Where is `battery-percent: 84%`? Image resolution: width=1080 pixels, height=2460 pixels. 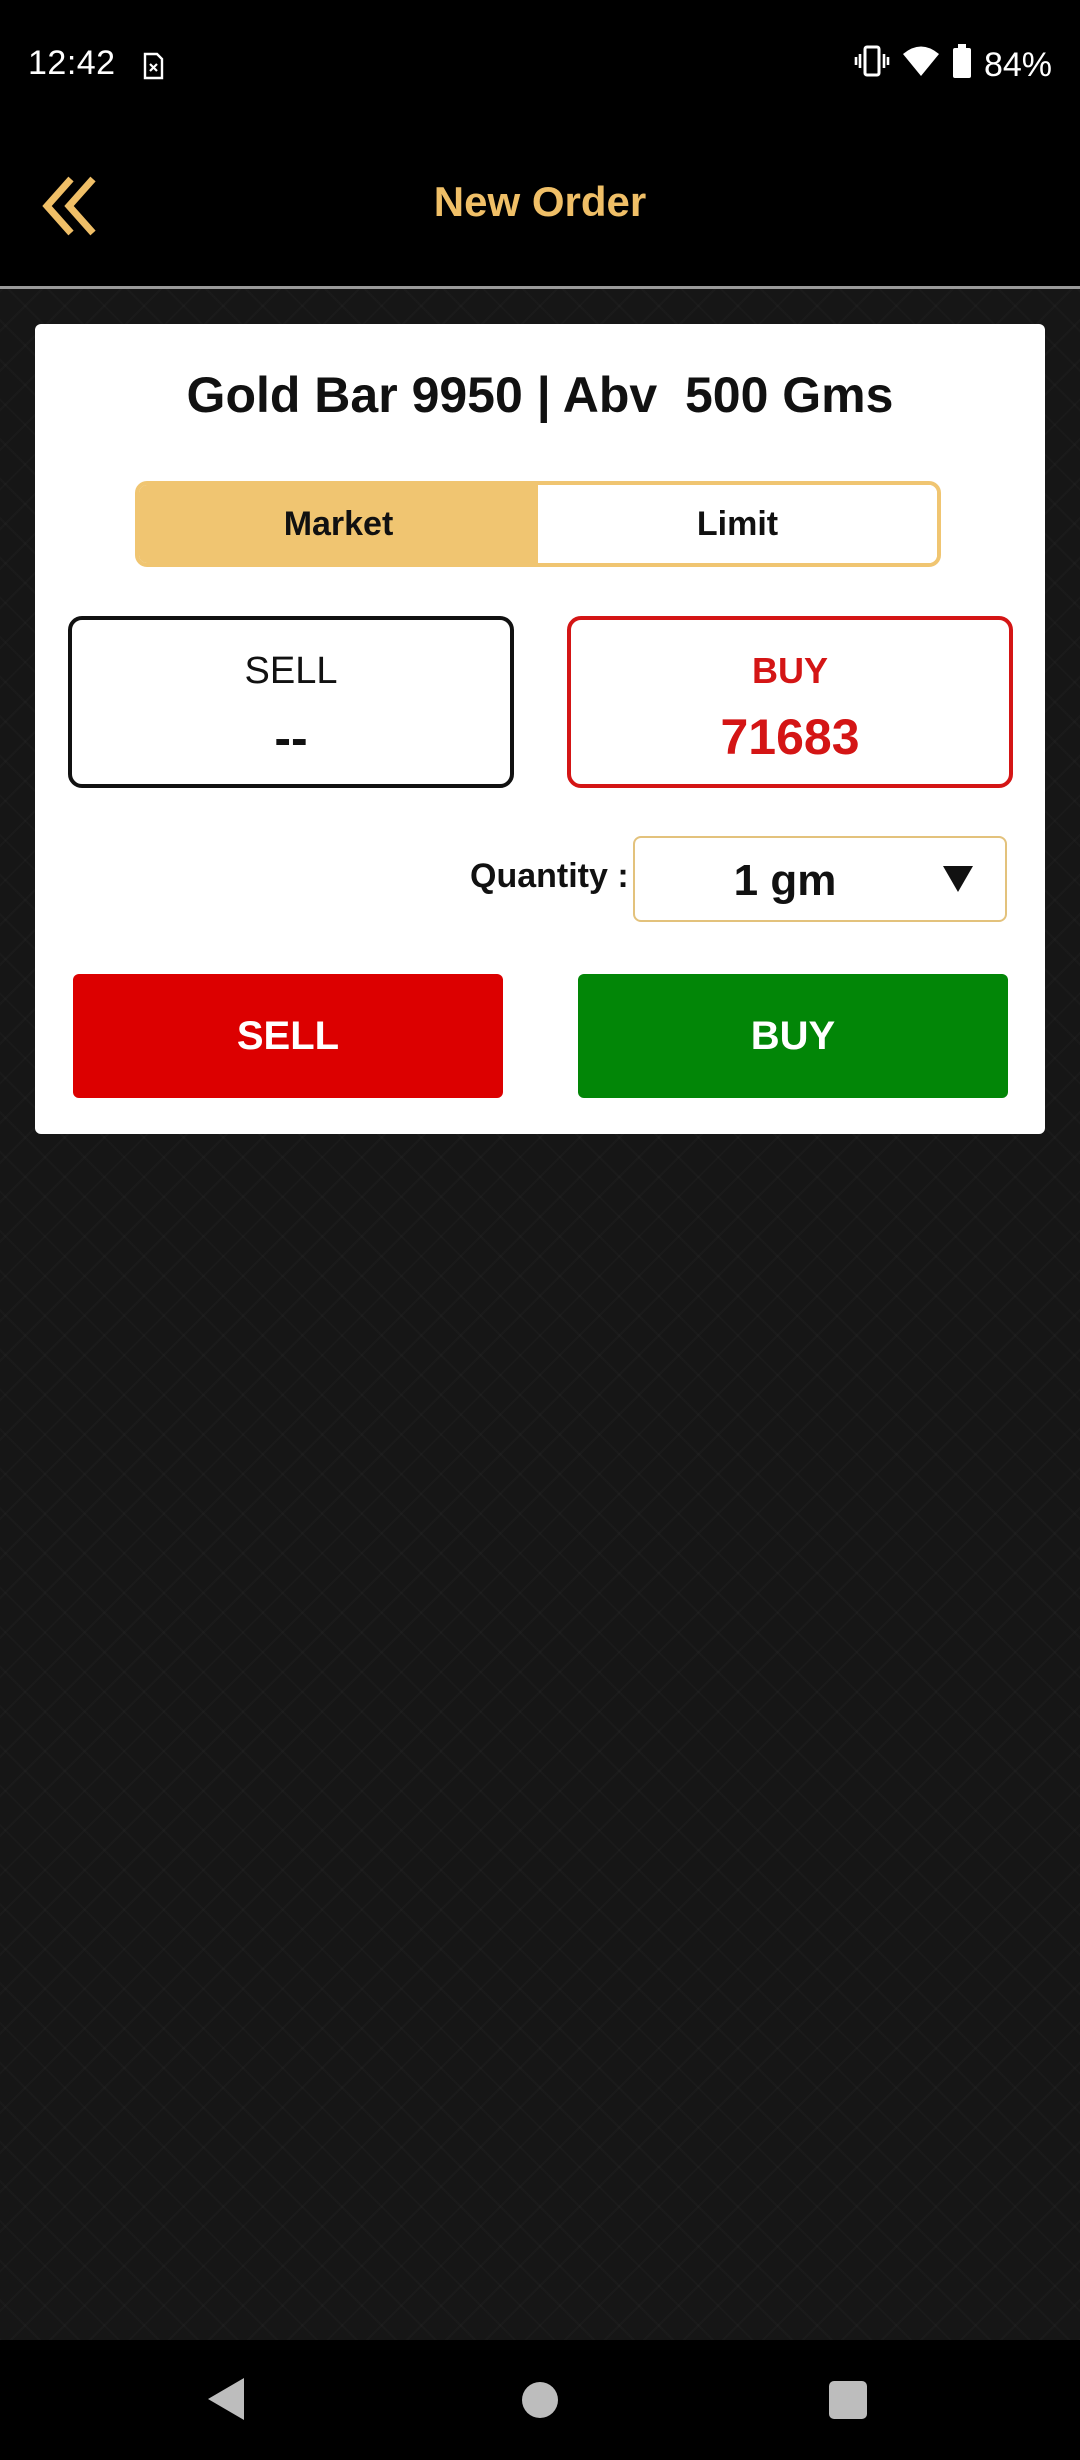
battery-percent: 84% is located at coordinates (1017, 65).